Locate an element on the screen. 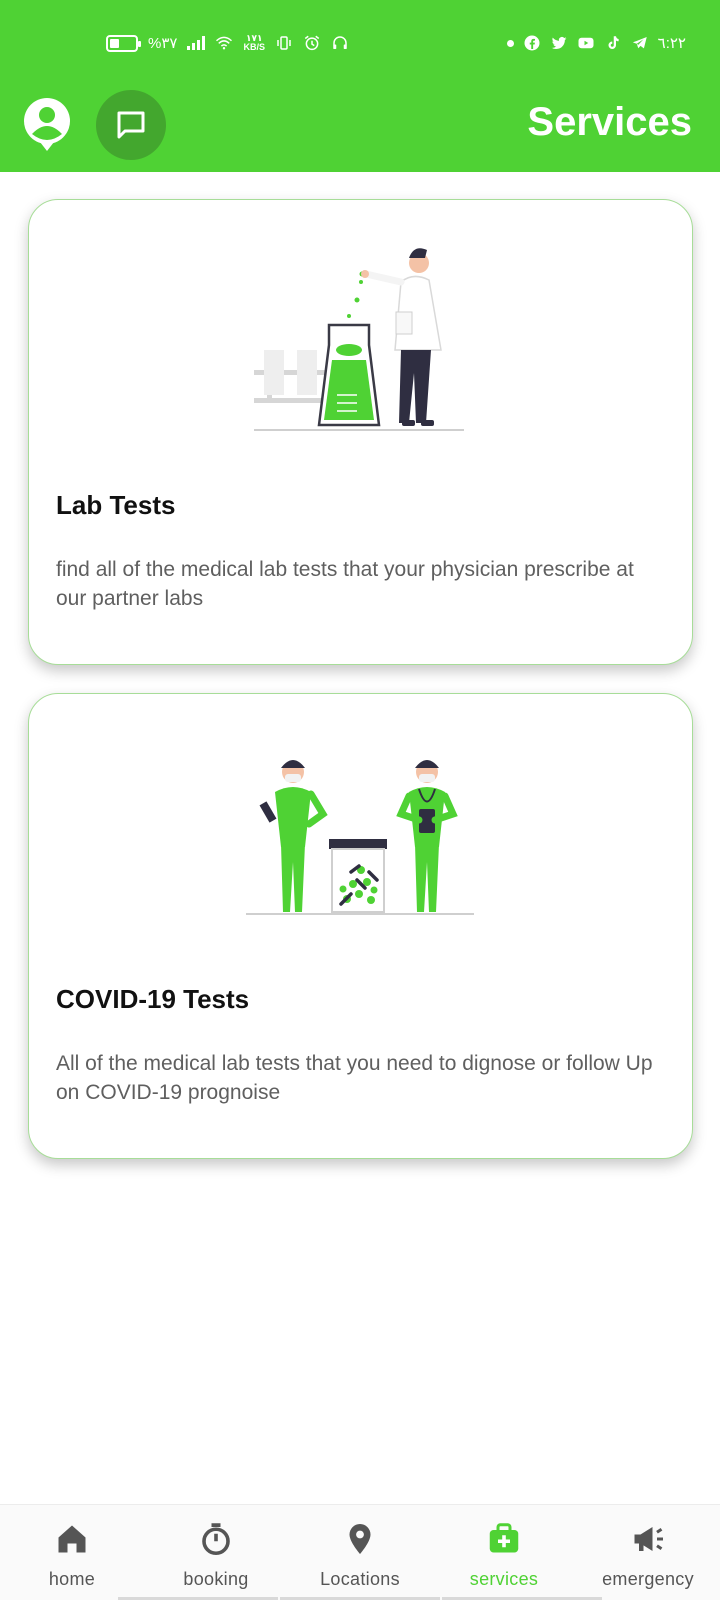 The width and height of the screenshot is (720, 1600). nav-label: home is located at coordinates (72, 1579).